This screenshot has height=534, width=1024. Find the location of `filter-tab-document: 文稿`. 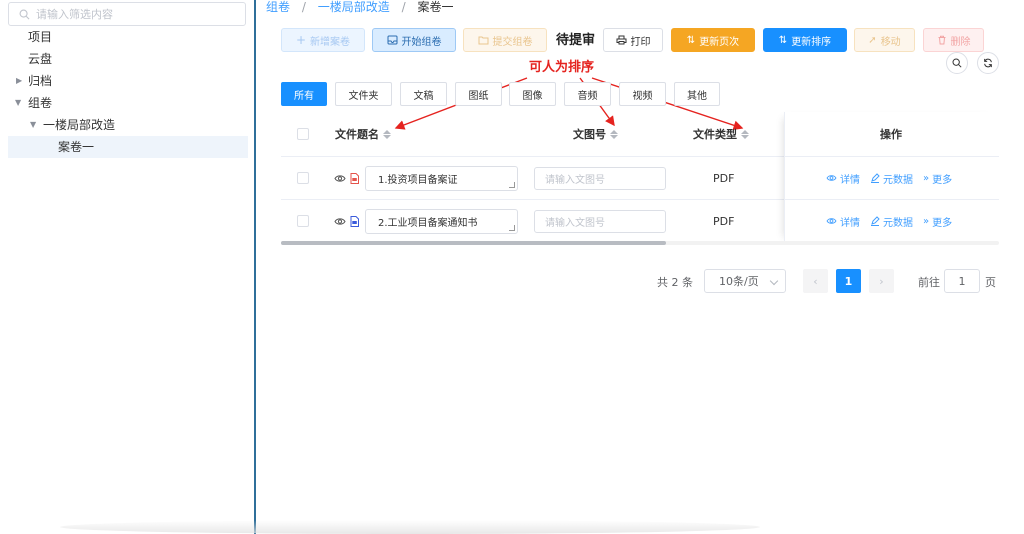

filter-tab-document: 文稿 is located at coordinates (423, 94).